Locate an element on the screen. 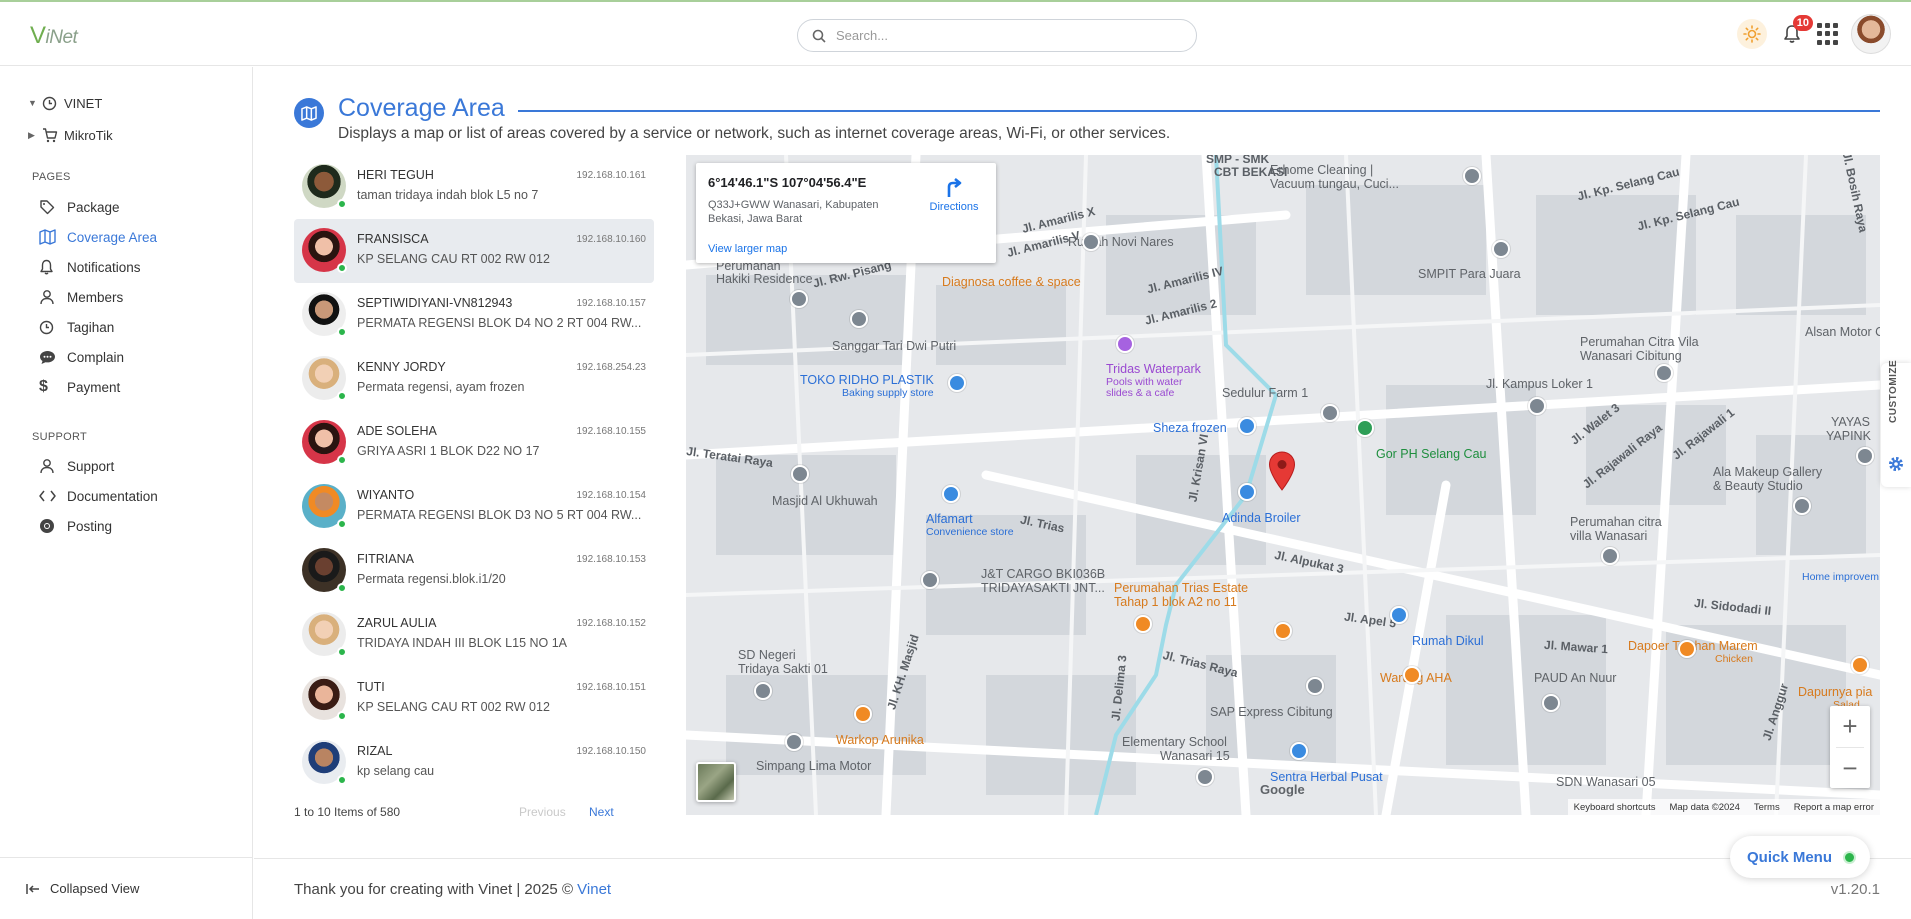 This screenshot has width=1911, height=919. view-larger-map-link: View larger map is located at coordinates (747, 249).